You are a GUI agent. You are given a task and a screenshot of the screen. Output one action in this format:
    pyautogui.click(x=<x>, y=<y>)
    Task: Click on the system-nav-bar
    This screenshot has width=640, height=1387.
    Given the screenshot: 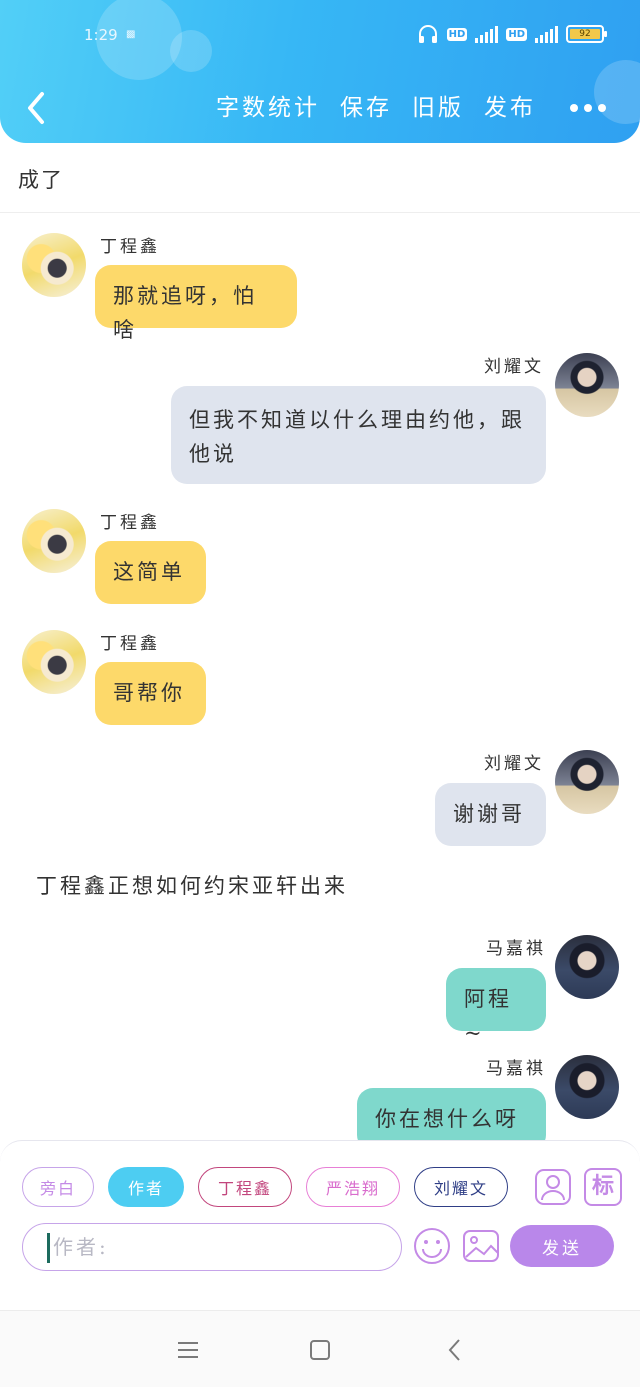 What is the action you would take?
    pyautogui.click(x=320, y=1348)
    